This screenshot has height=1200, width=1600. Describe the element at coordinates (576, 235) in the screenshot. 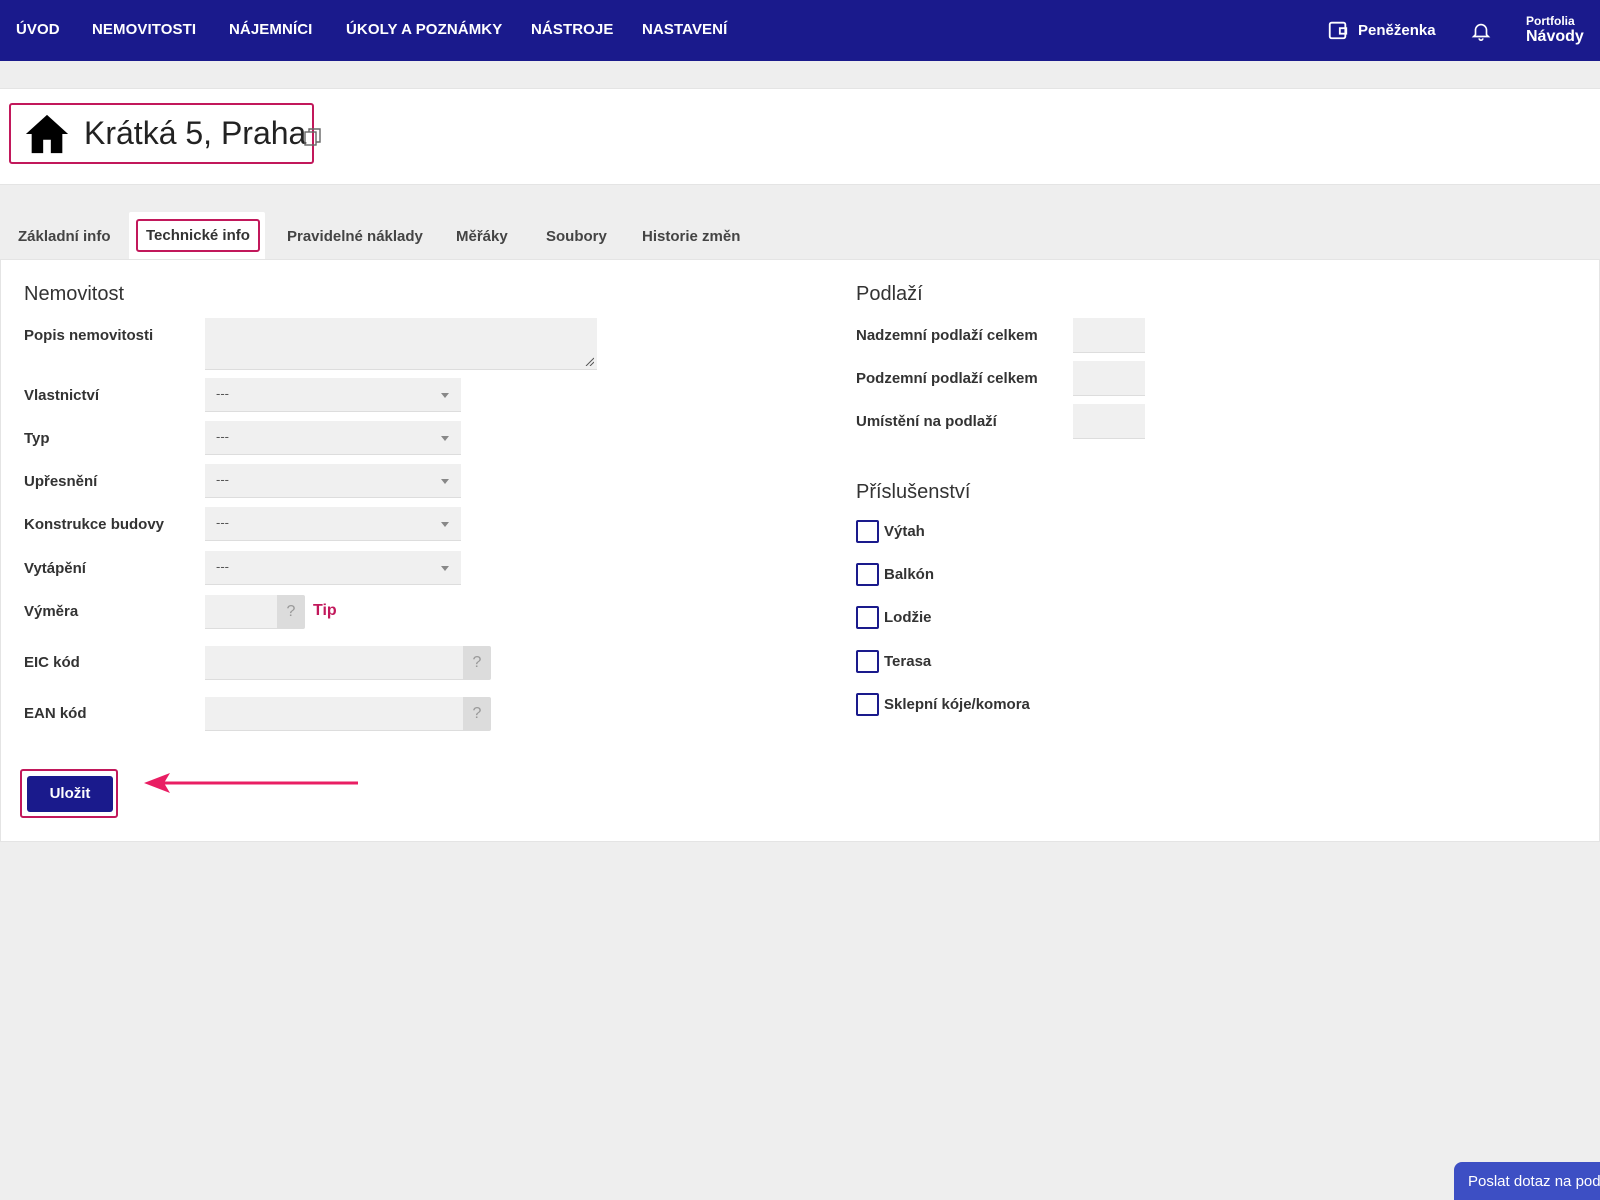

I see `tab-soubory: Soubory` at that location.